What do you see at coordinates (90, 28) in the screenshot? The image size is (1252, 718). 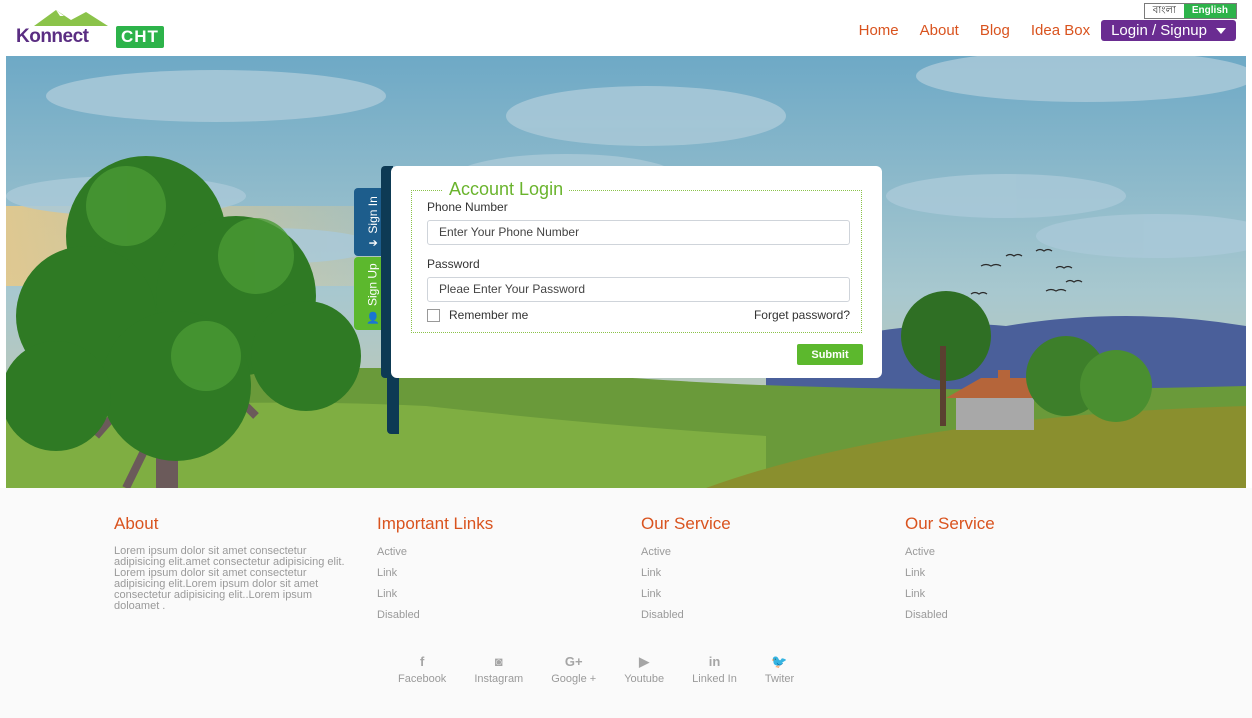 I see `konnect-cht-logo: Konnect CHT` at bounding box center [90, 28].